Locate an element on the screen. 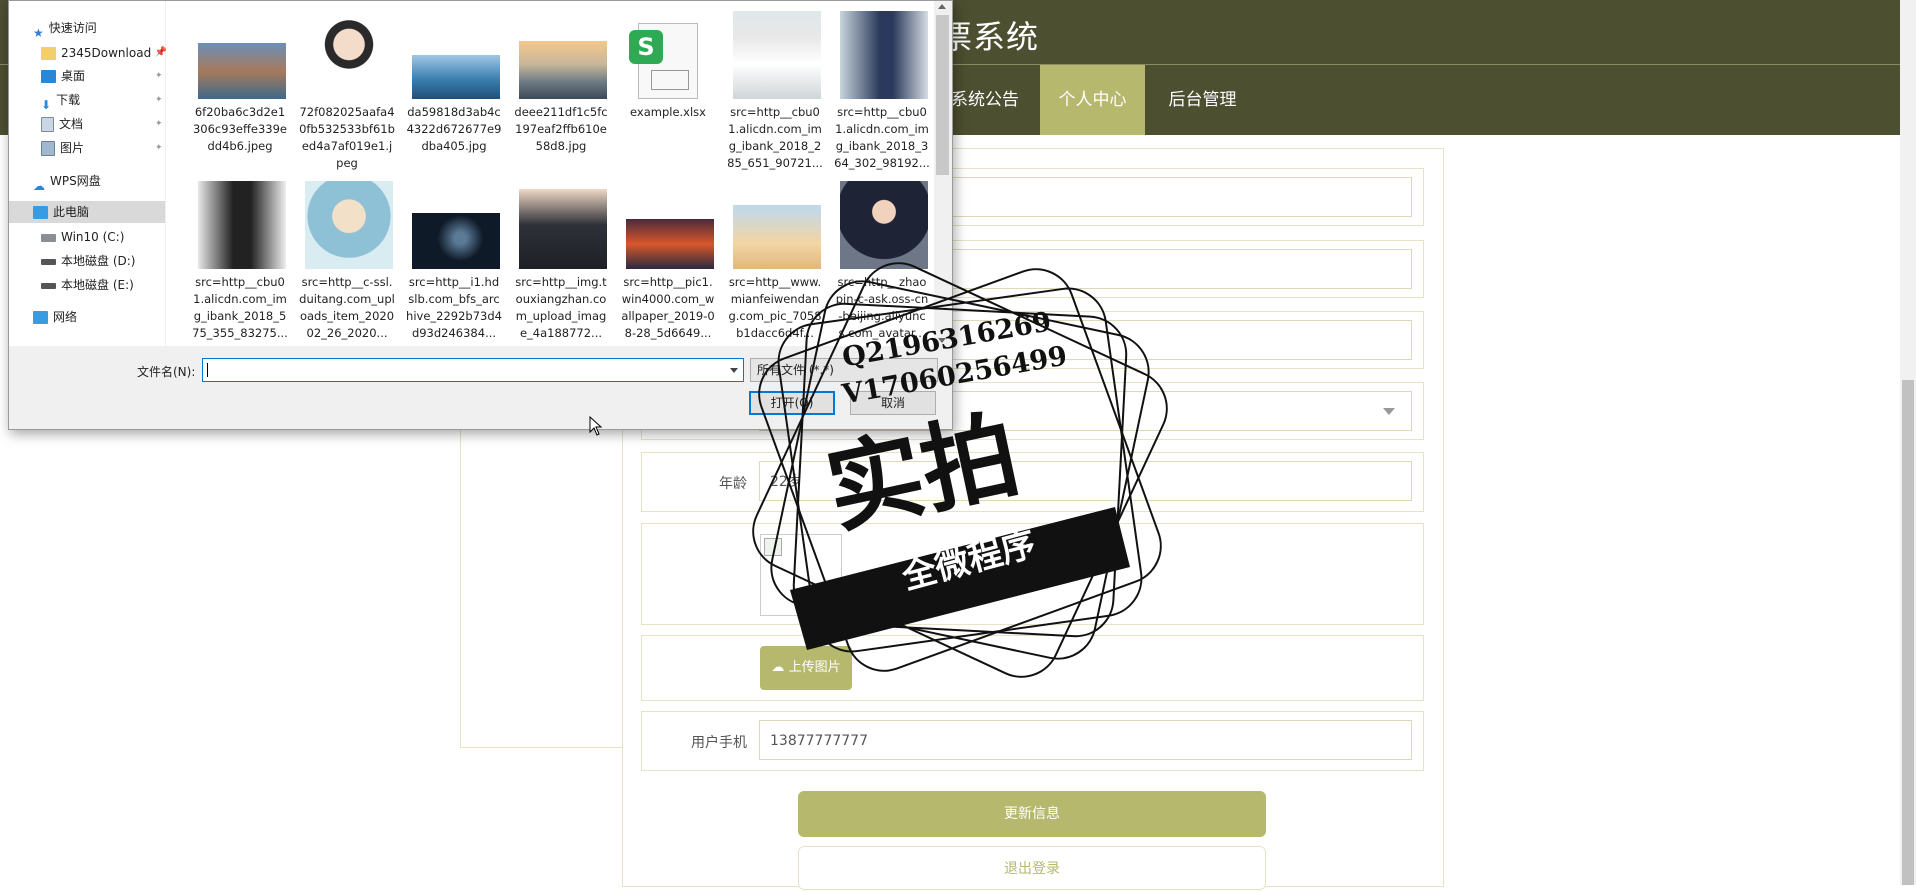 The width and height of the screenshot is (1916, 891). network-icon is located at coordinates (40, 317).